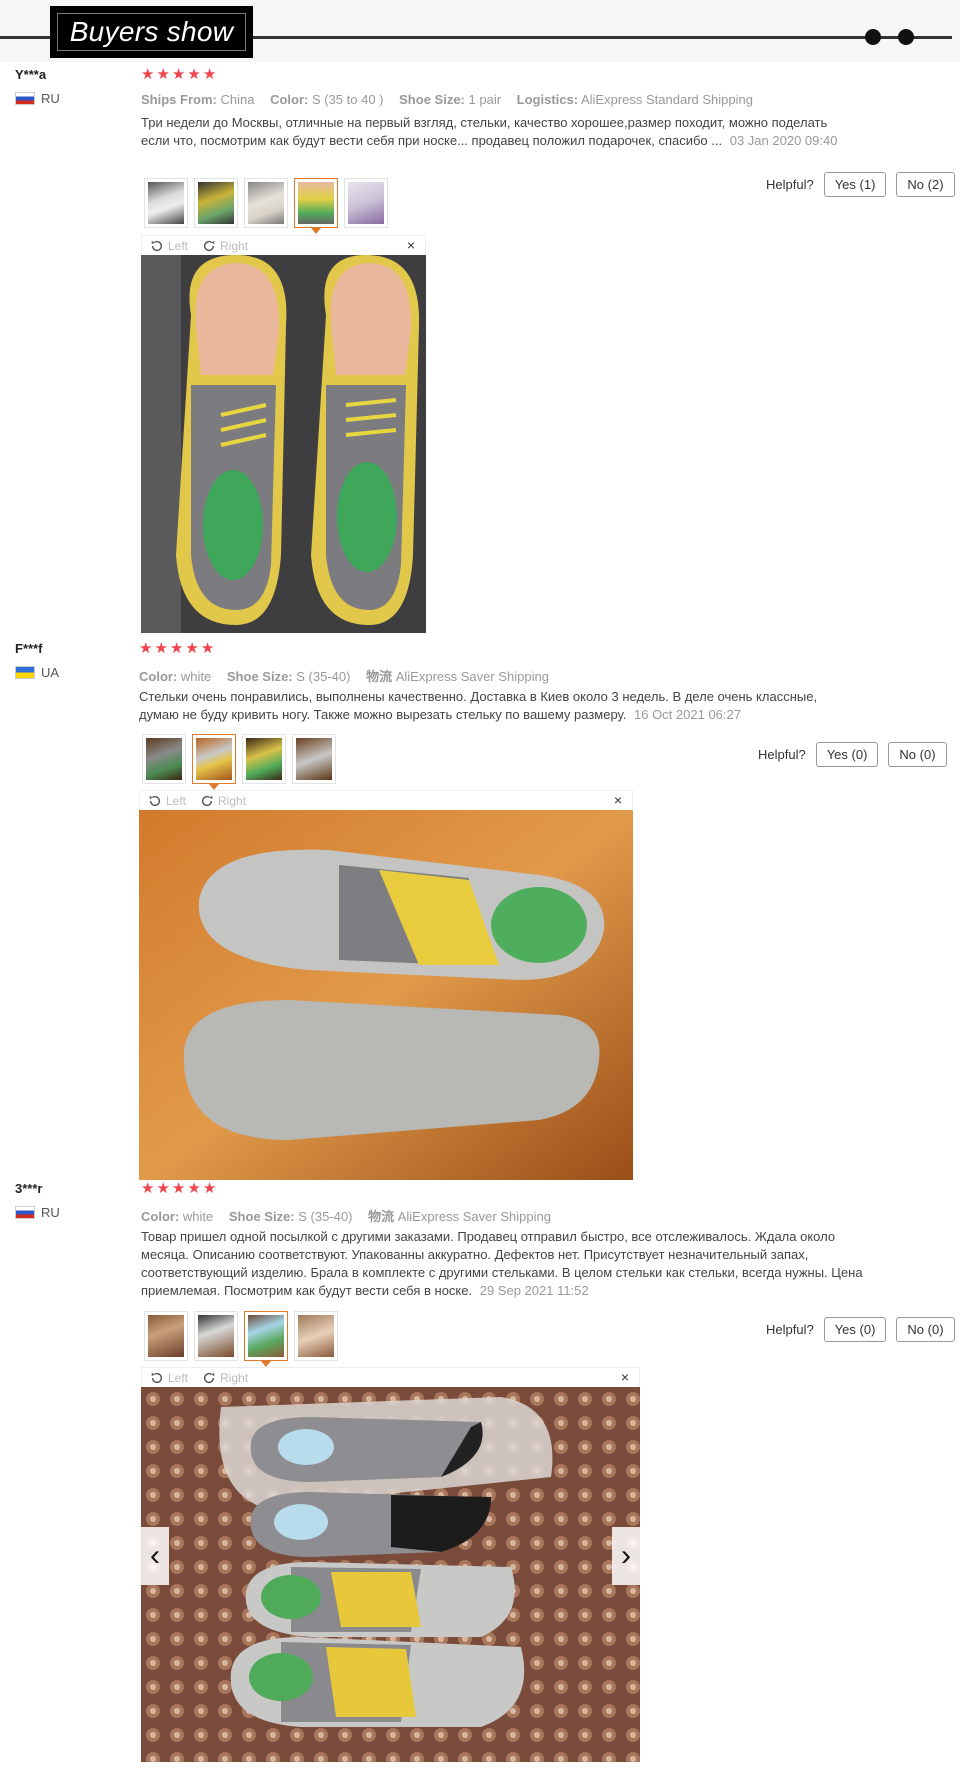 The width and height of the screenshot is (960, 1772). Describe the element at coordinates (855, 184) in the screenshot. I see `vote-yes-button: Yes (1)` at that location.